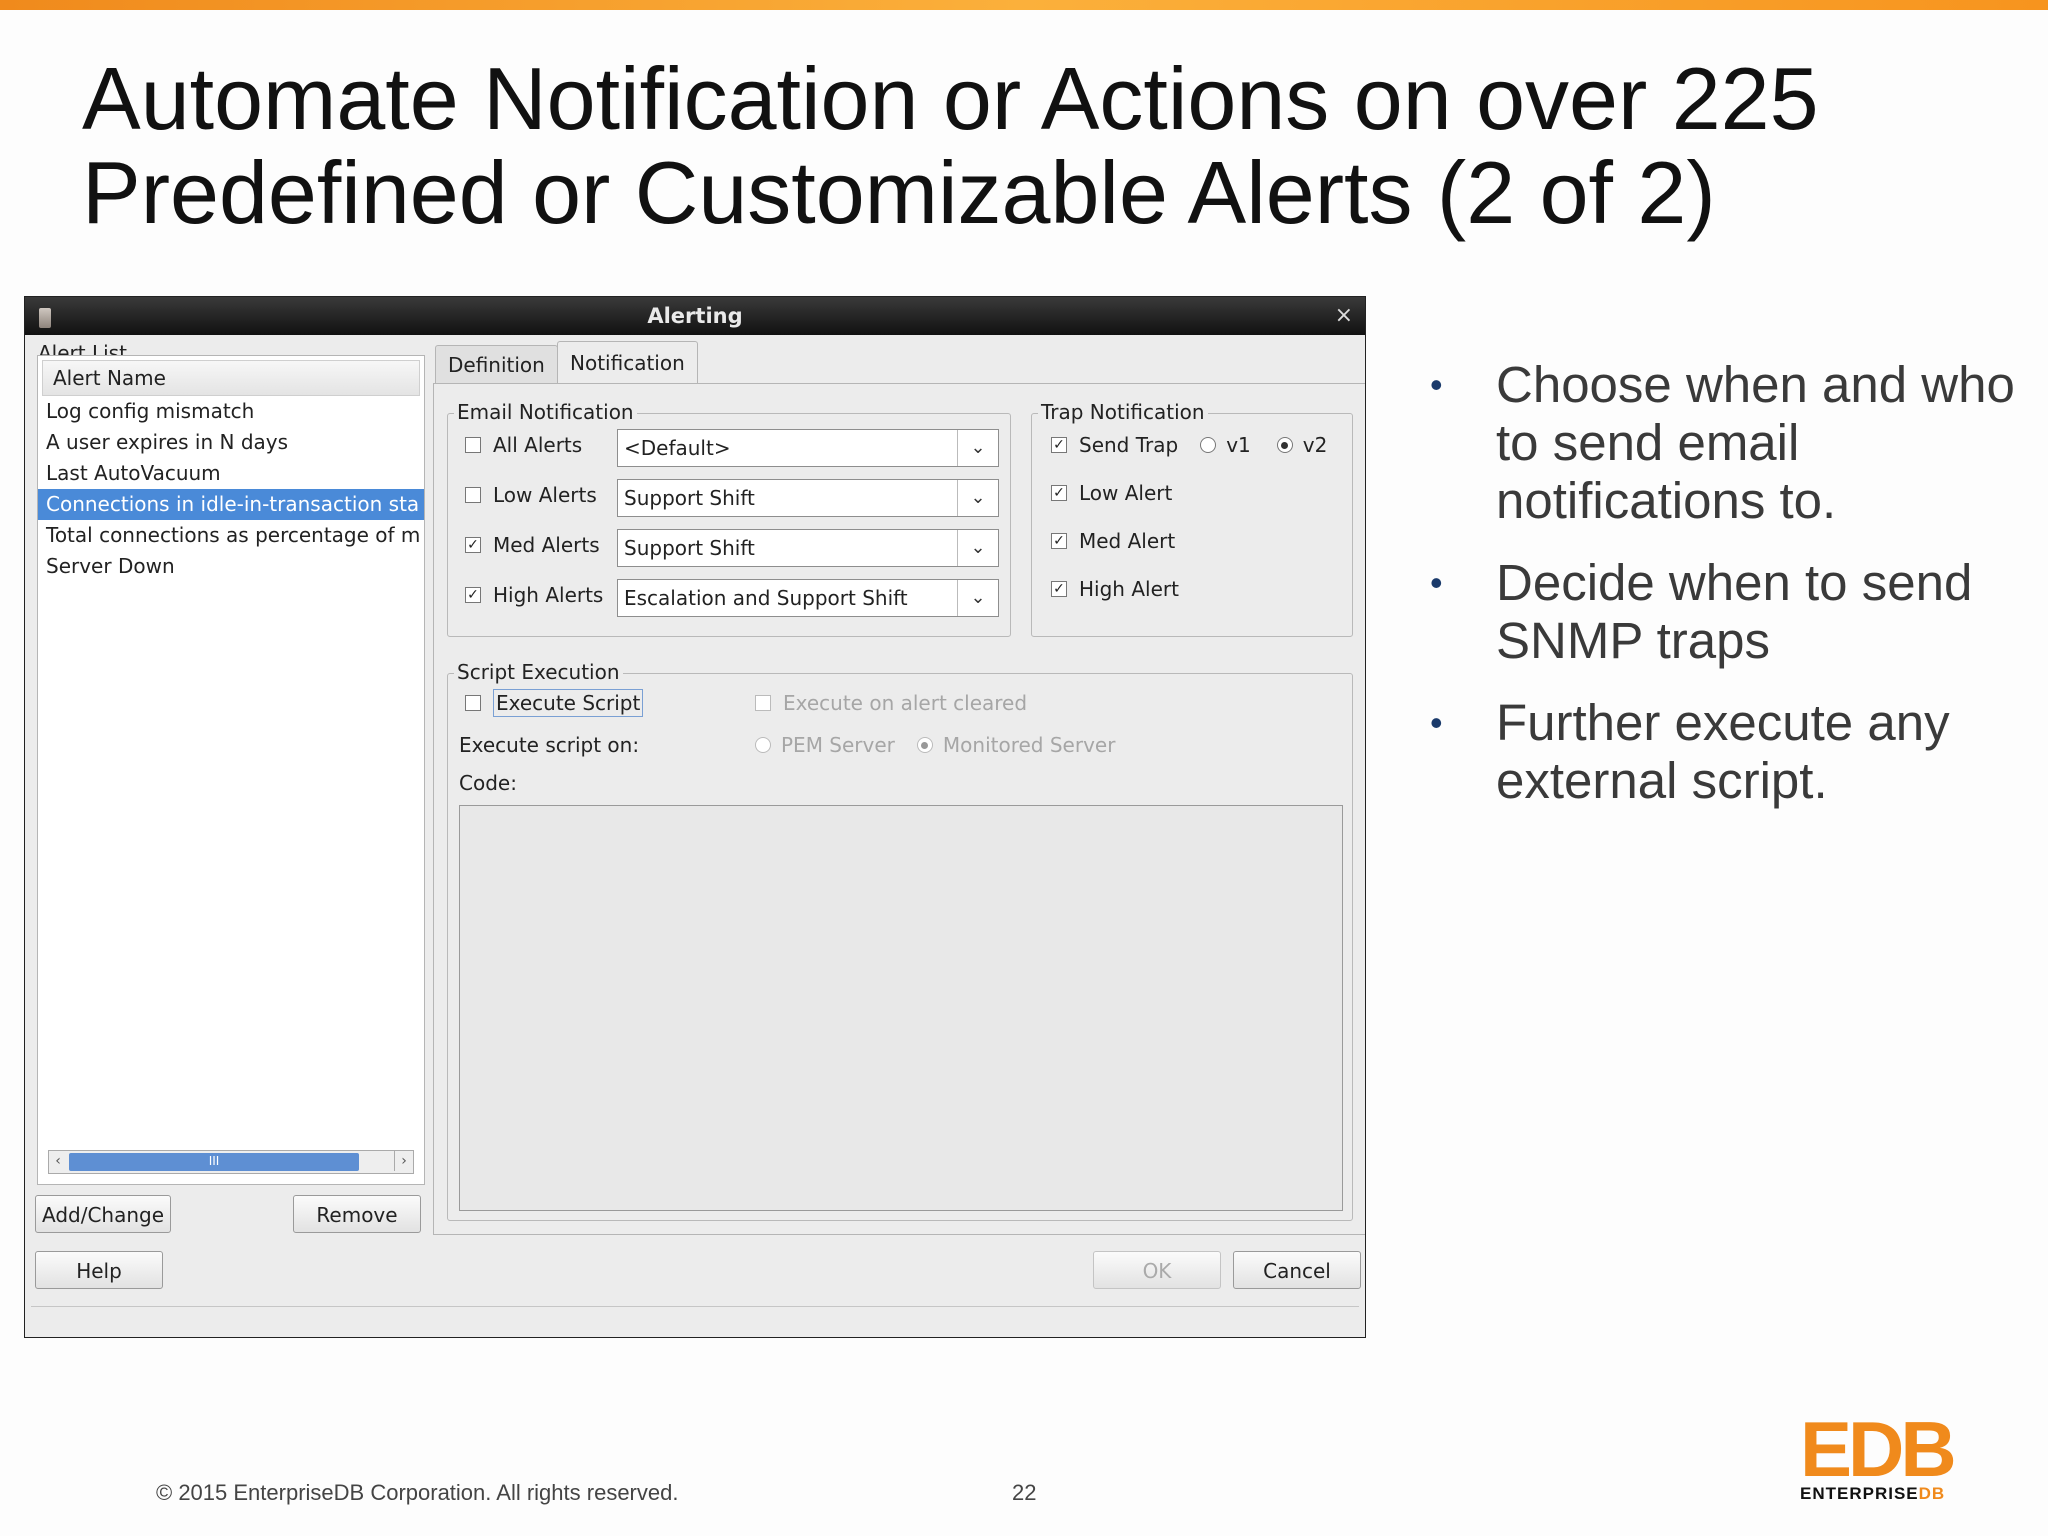 The height and width of the screenshot is (1536, 2048). I want to click on pem-server-radio, so click(763, 745).